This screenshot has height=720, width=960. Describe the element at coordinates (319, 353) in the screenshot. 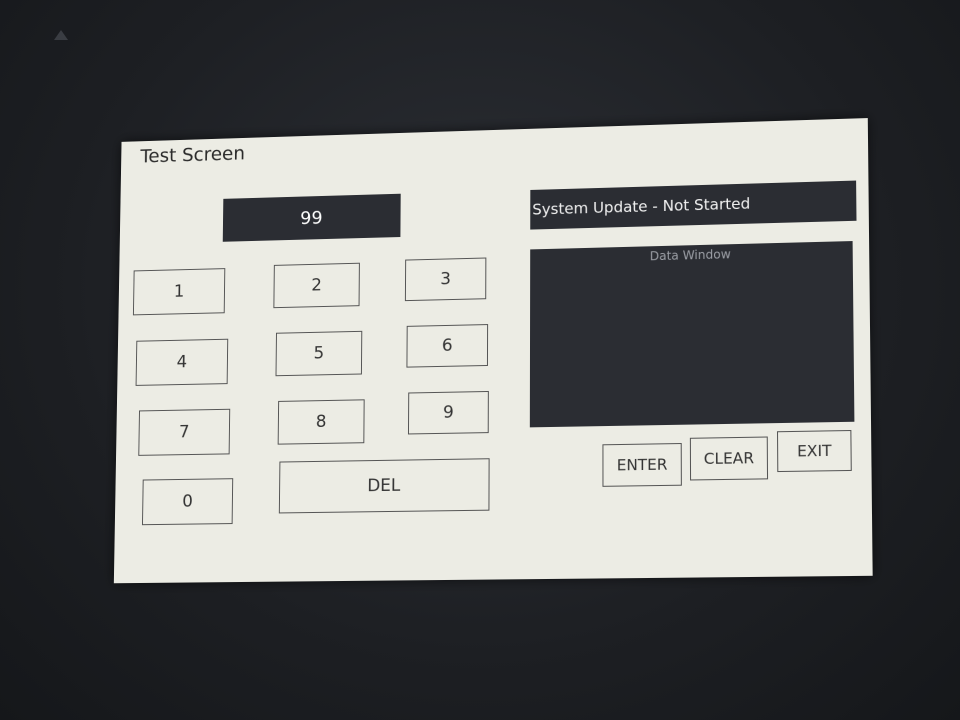

I see `key-5-button: 5` at that location.